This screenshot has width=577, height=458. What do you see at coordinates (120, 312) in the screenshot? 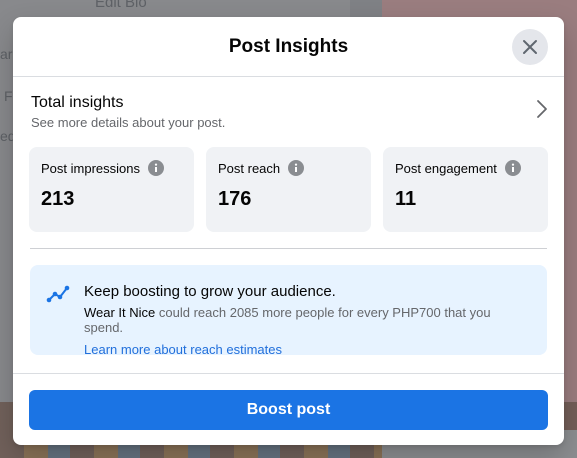
I see `page-name: Wear It Nice` at bounding box center [120, 312].